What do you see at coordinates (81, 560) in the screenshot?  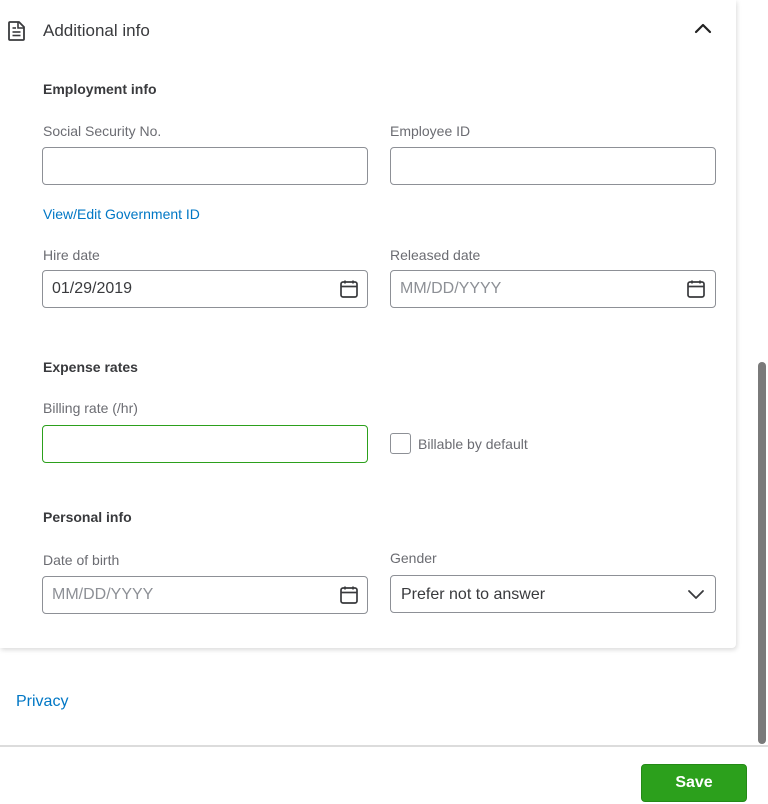 I see `dob-label: Date of birth` at bounding box center [81, 560].